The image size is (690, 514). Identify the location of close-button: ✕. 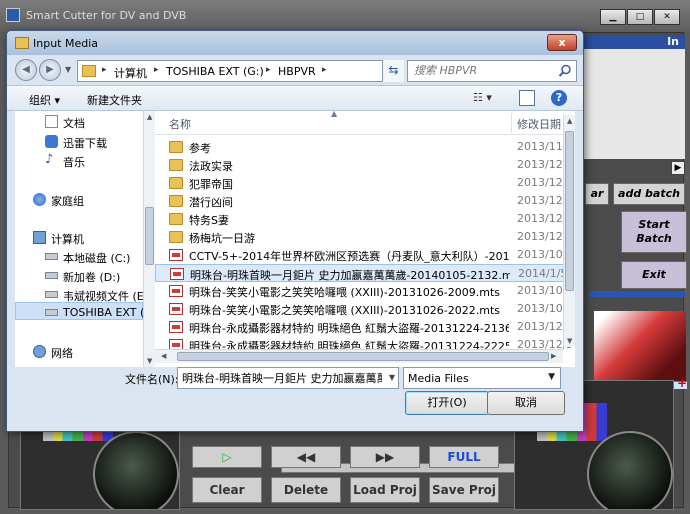
(667, 17).